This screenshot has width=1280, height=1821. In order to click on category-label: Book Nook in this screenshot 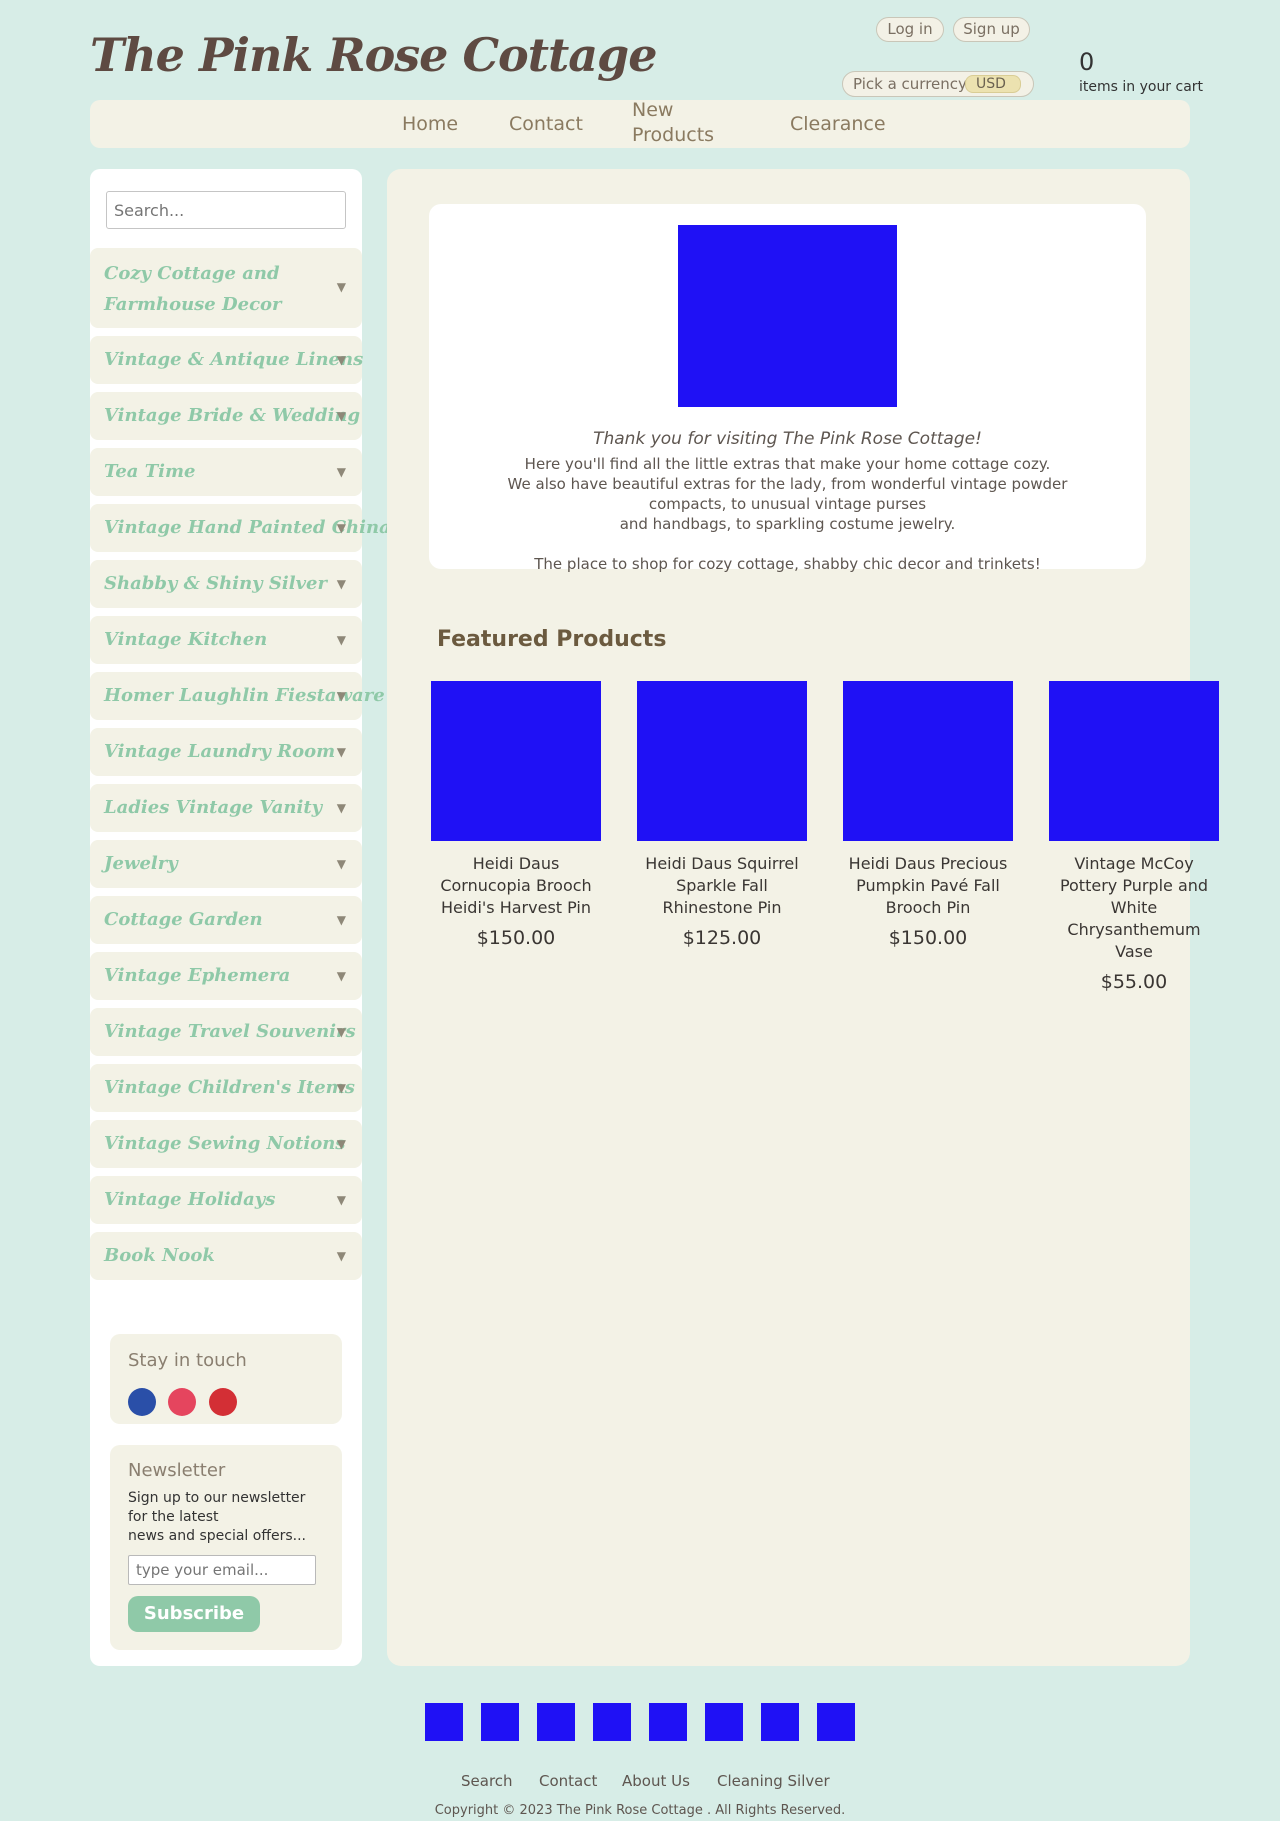, I will do `click(159, 1255)`.